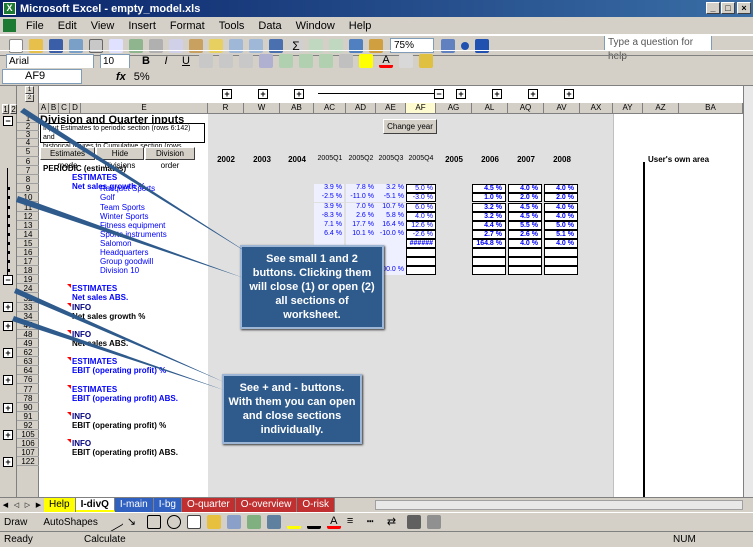 This screenshot has height=547, width=753. What do you see at coordinates (246, 61) in the screenshot?
I see `align-right-icon` at bounding box center [246, 61].